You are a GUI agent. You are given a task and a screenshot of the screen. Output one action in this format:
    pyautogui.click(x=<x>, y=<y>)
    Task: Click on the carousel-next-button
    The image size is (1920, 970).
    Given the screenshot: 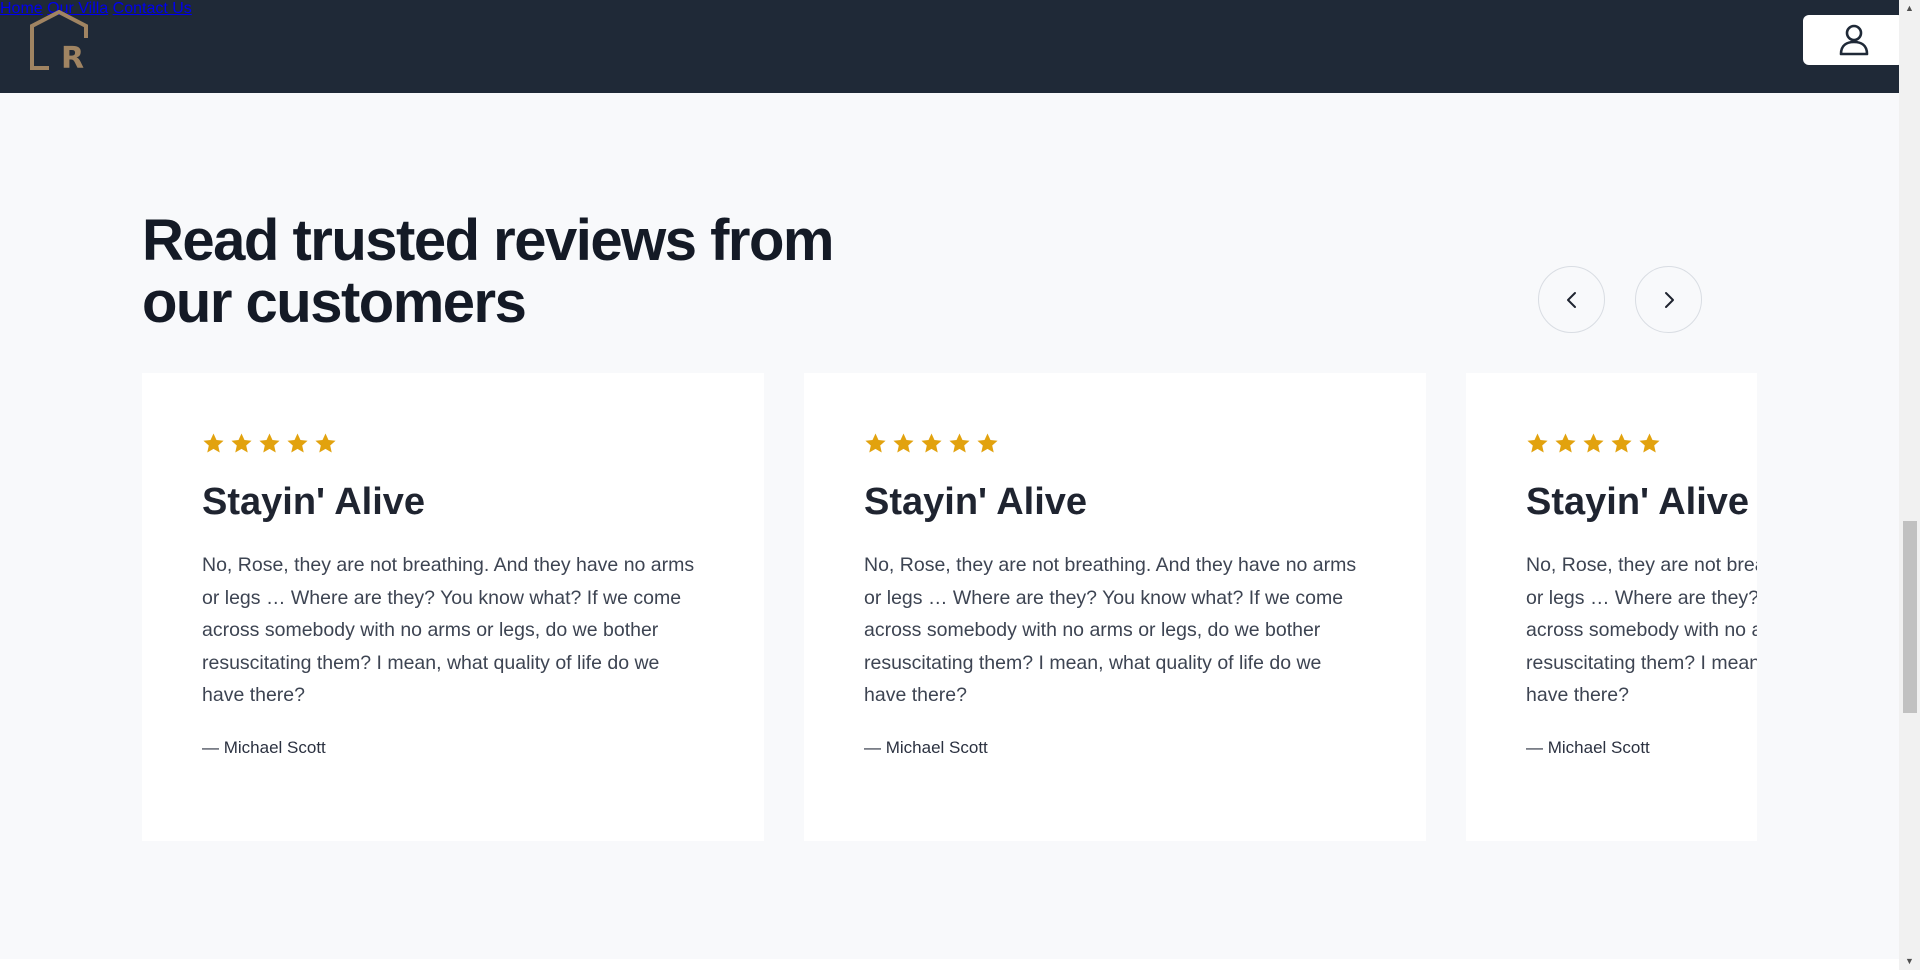 What is the action you would take?
    pyautogui.click(x=1668, y=299)
    